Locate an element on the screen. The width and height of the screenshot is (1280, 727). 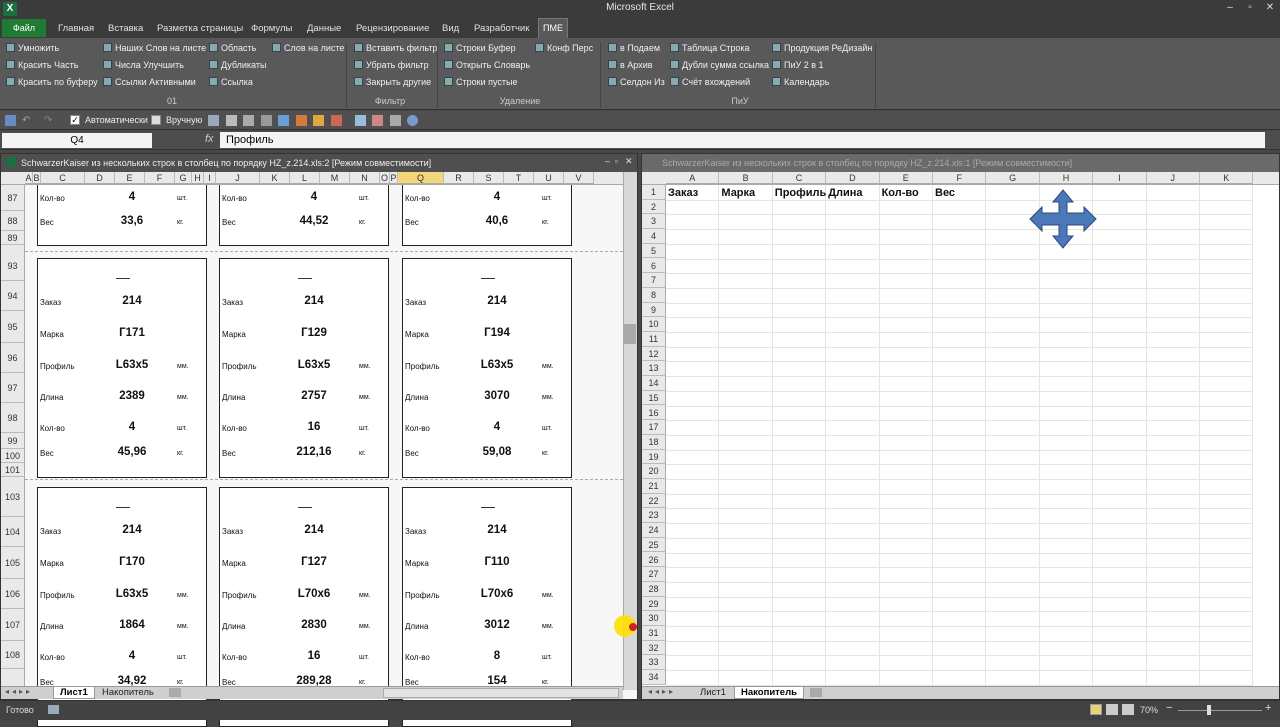
column-header-c: C is located at coordinates (799, 178).